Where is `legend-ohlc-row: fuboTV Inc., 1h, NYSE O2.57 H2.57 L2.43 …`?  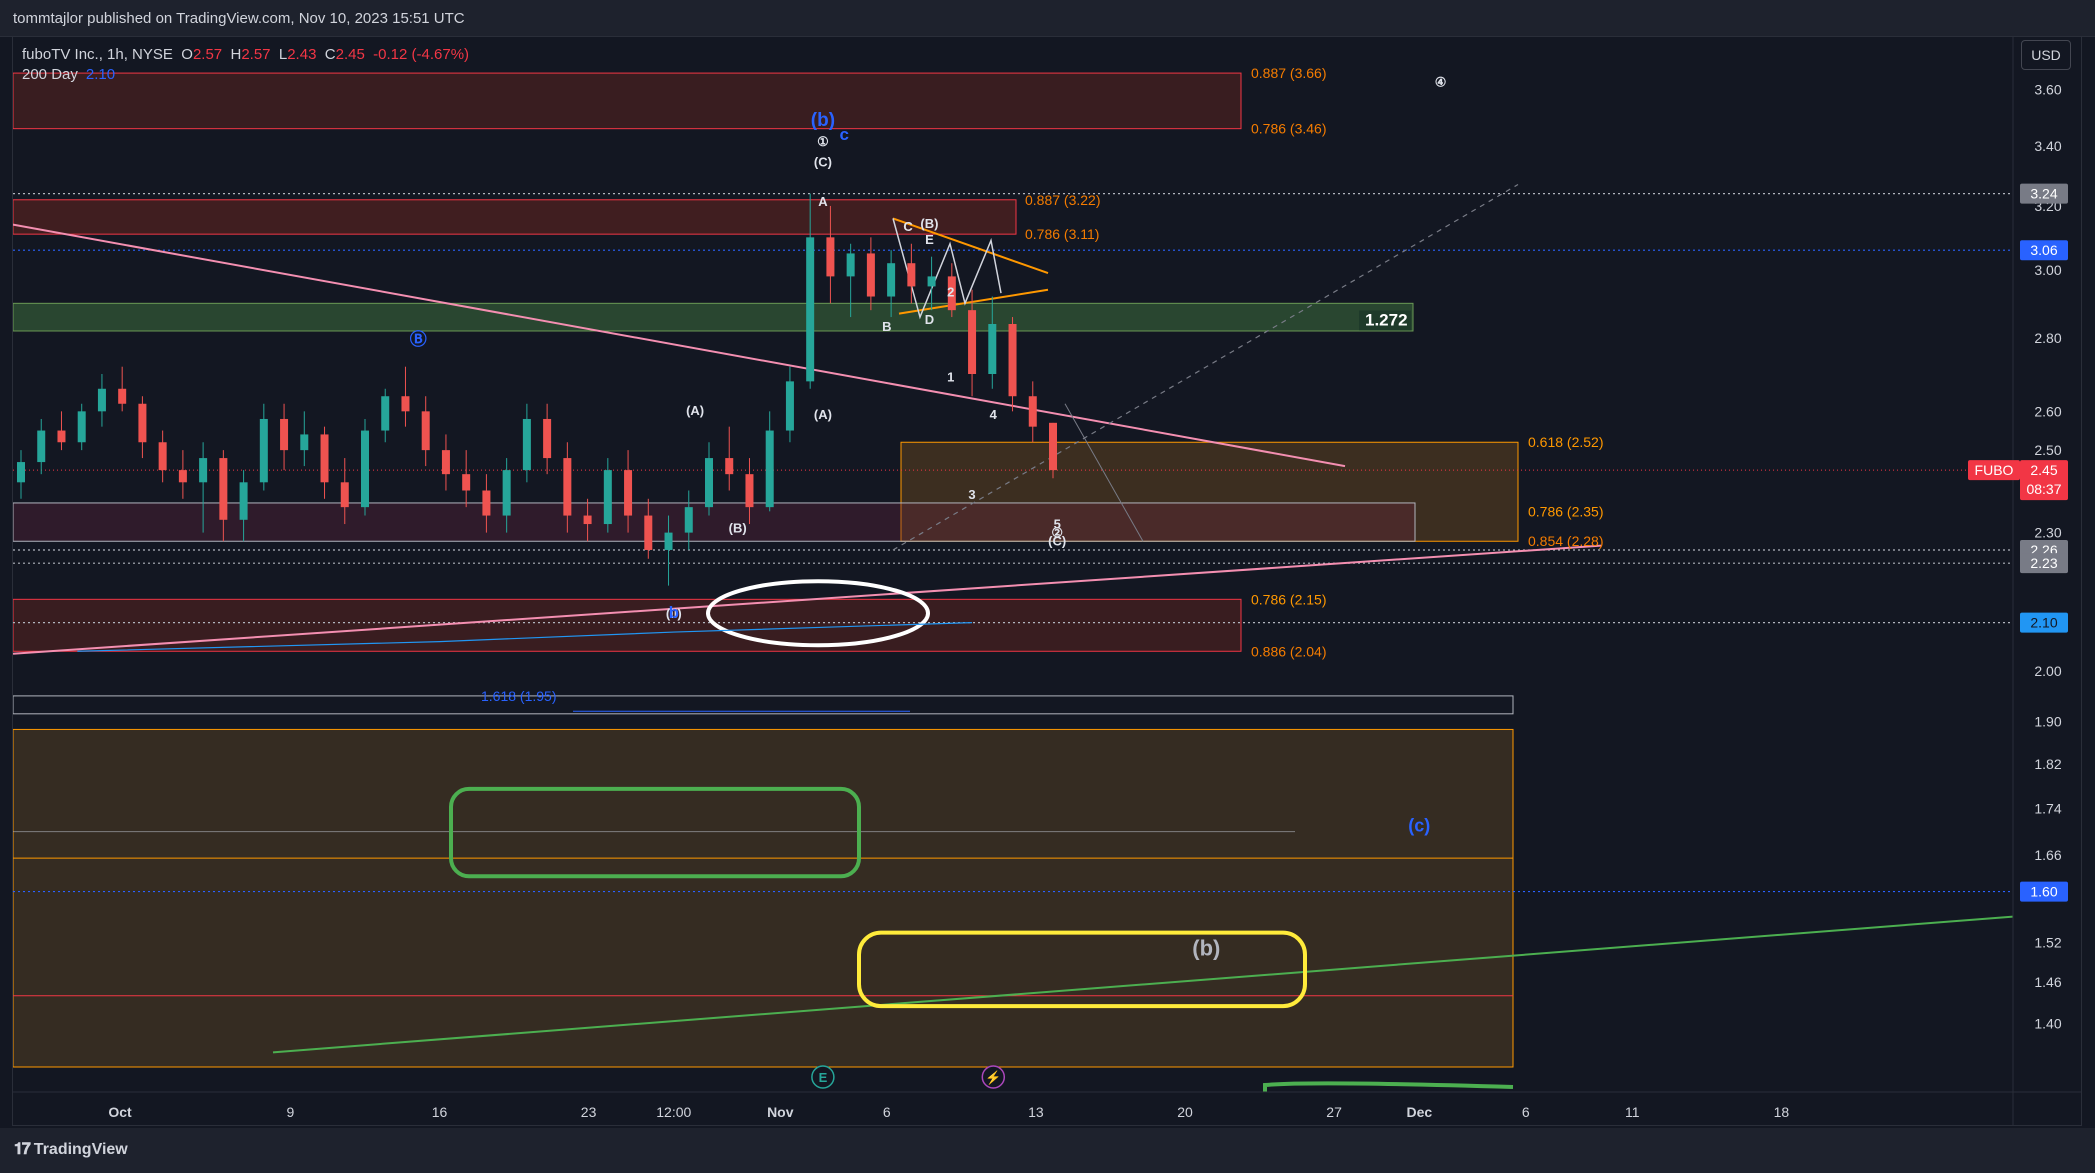 legend-ohlc-row: fuboTV Inc., 1h, NYSE O2.57 H2.57 L2.43 … is located at coordinates (245, 55).